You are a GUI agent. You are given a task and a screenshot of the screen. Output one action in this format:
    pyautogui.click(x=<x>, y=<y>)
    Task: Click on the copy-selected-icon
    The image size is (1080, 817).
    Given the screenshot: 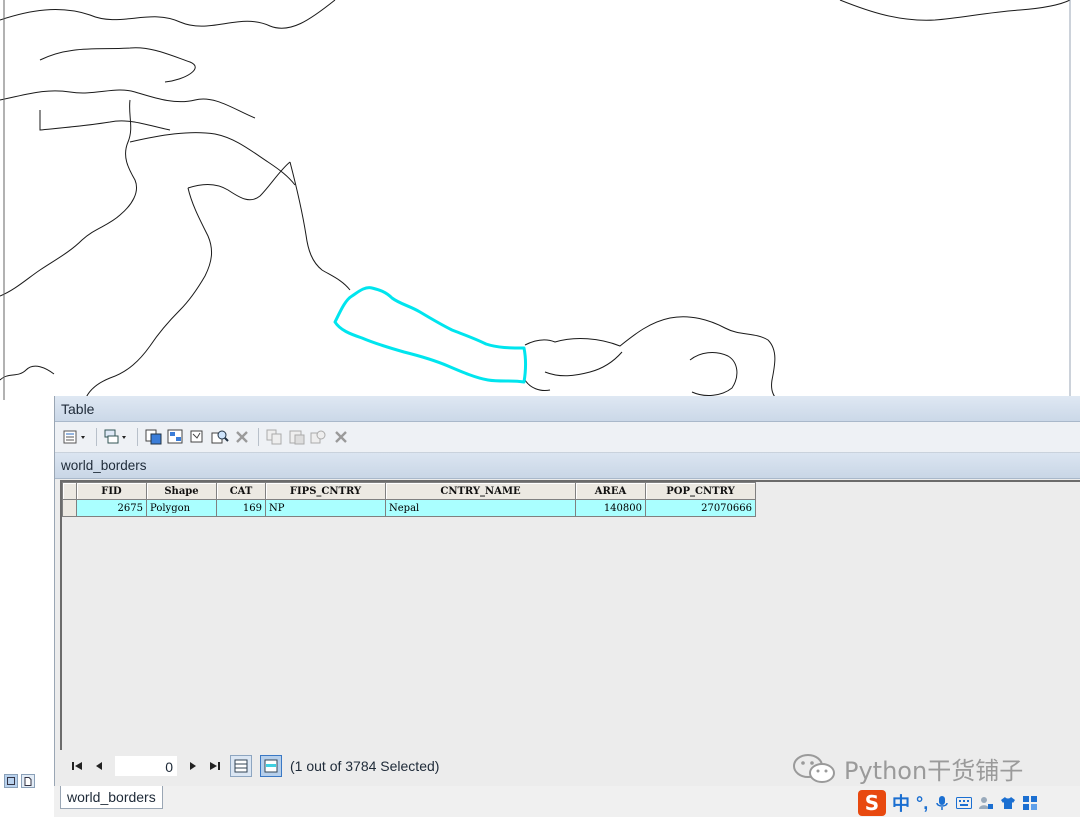 What is the action you would take?
    pyautogui.click(x=274, y=437)
    